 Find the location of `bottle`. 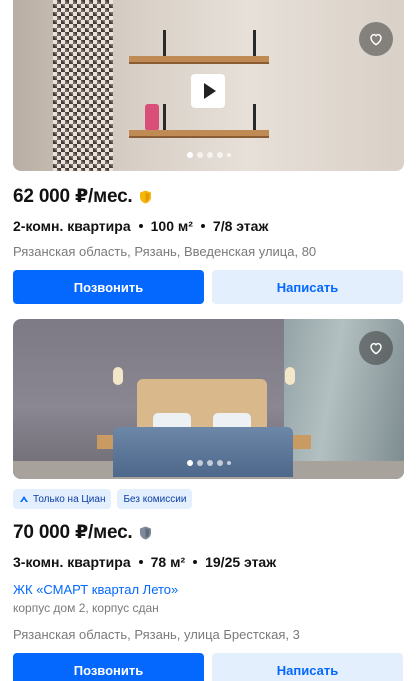

bottle is located at coordinates (152, 117).